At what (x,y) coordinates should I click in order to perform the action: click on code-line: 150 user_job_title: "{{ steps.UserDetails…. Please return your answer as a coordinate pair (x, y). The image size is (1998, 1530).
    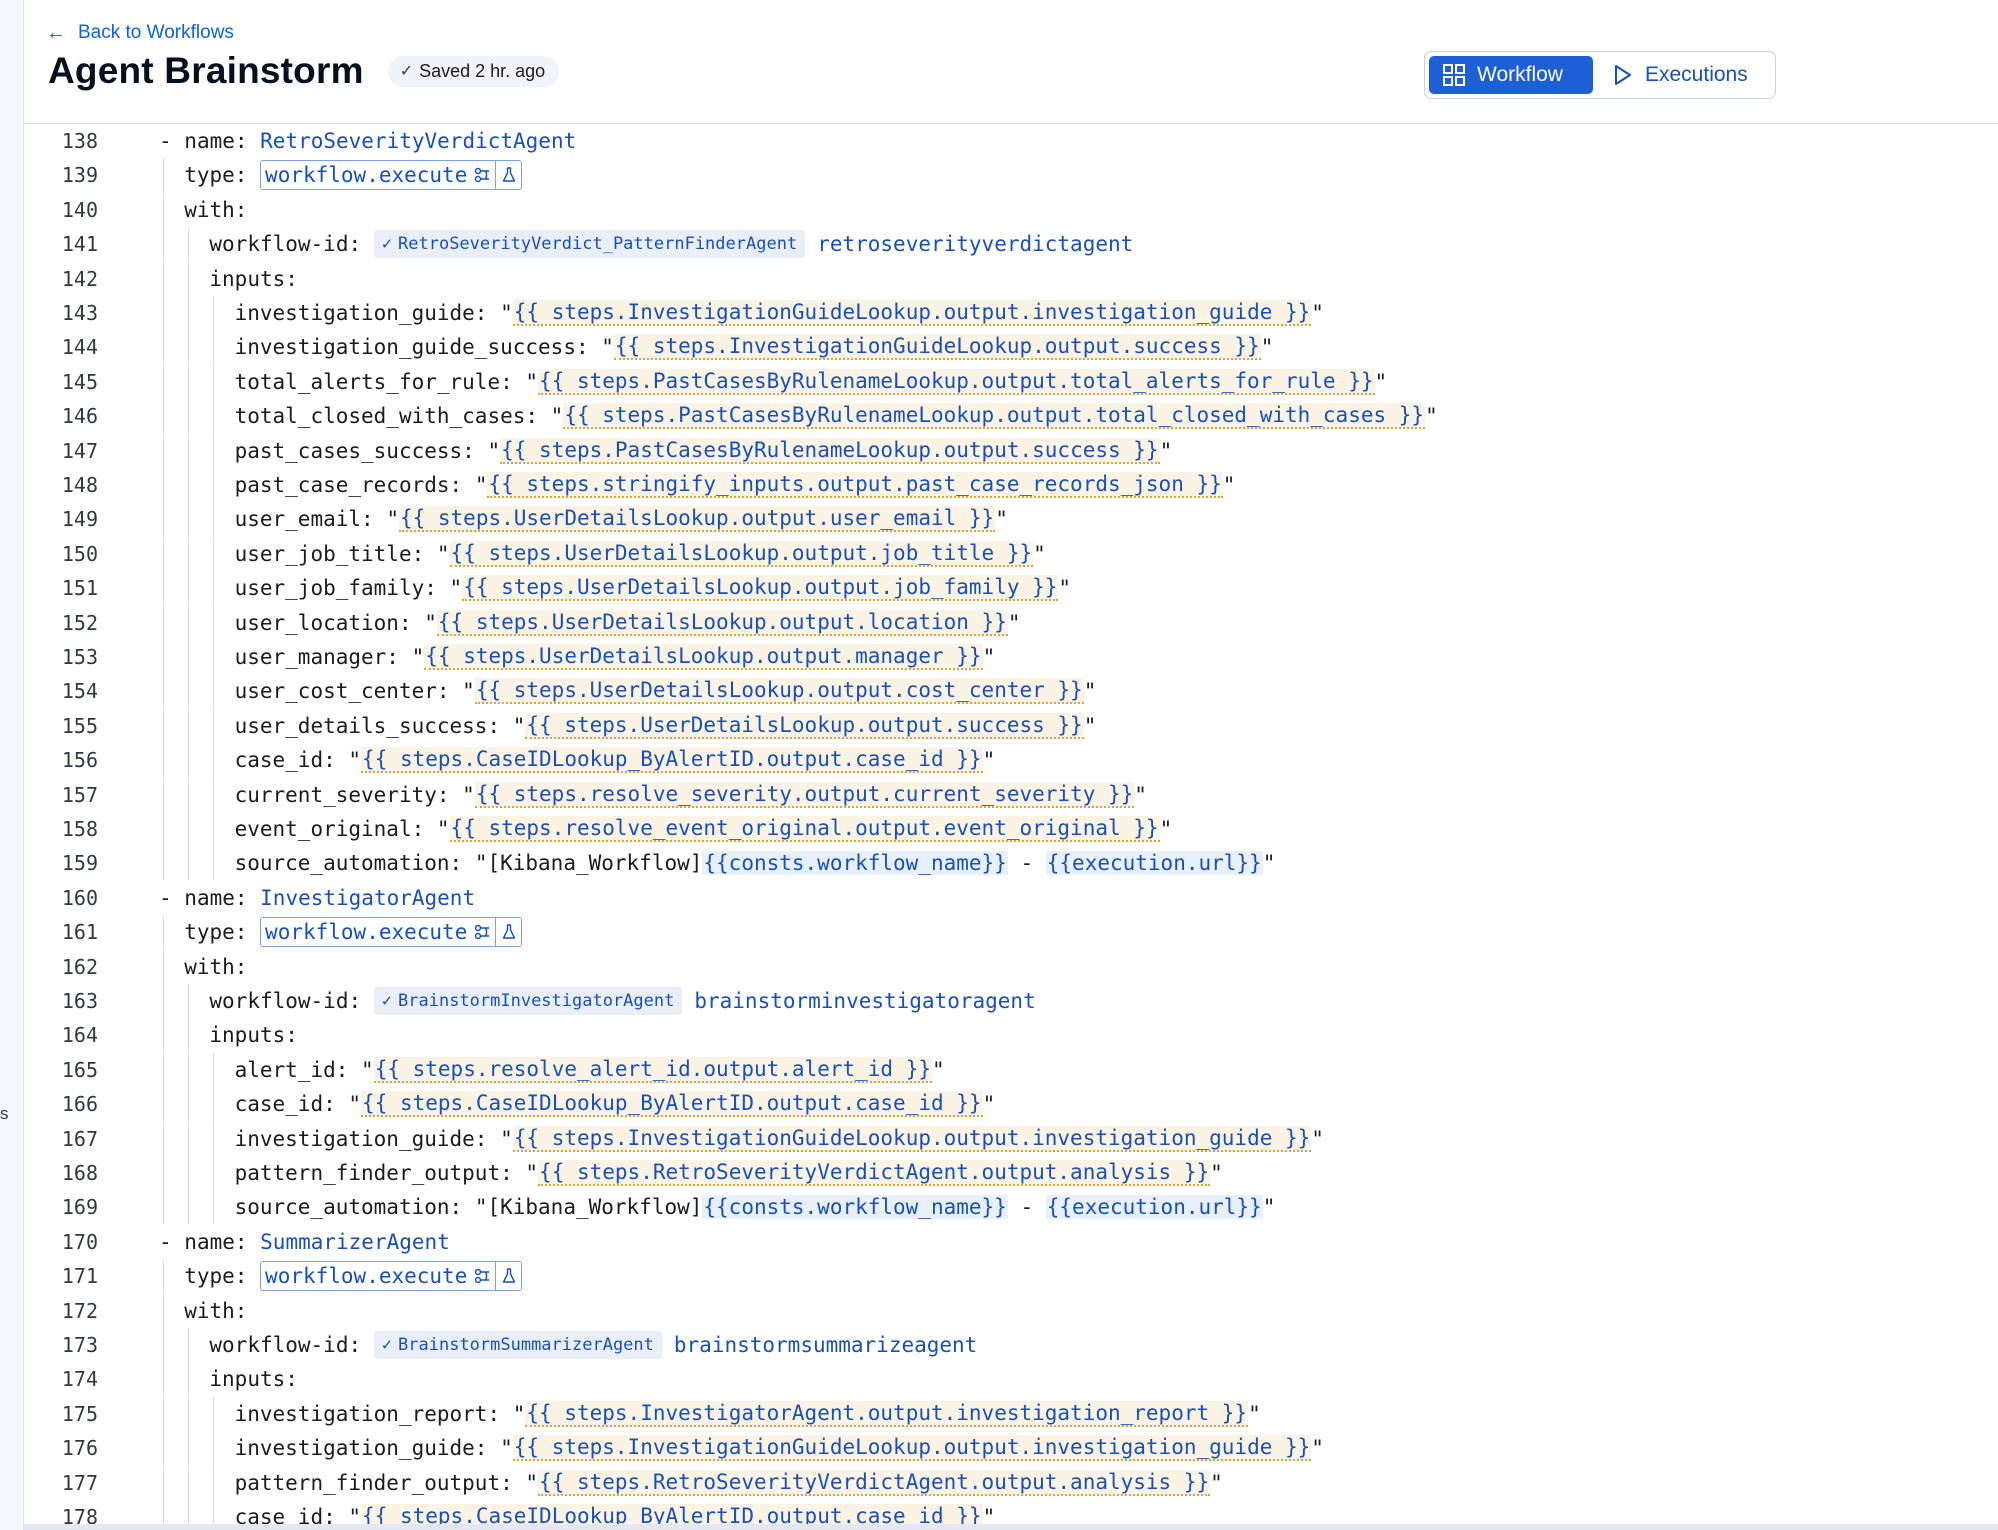
    Looking at the image, I should click on (1011, 553).